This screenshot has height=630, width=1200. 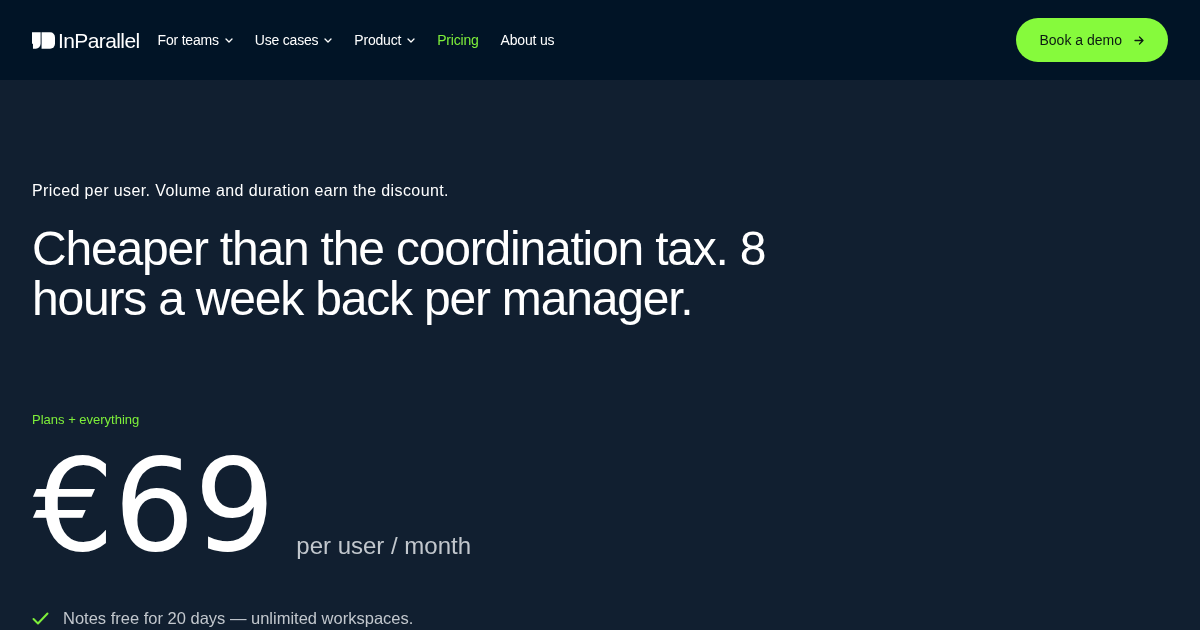 I want to click on nav-link: For teams, so click(x=195, y=40).